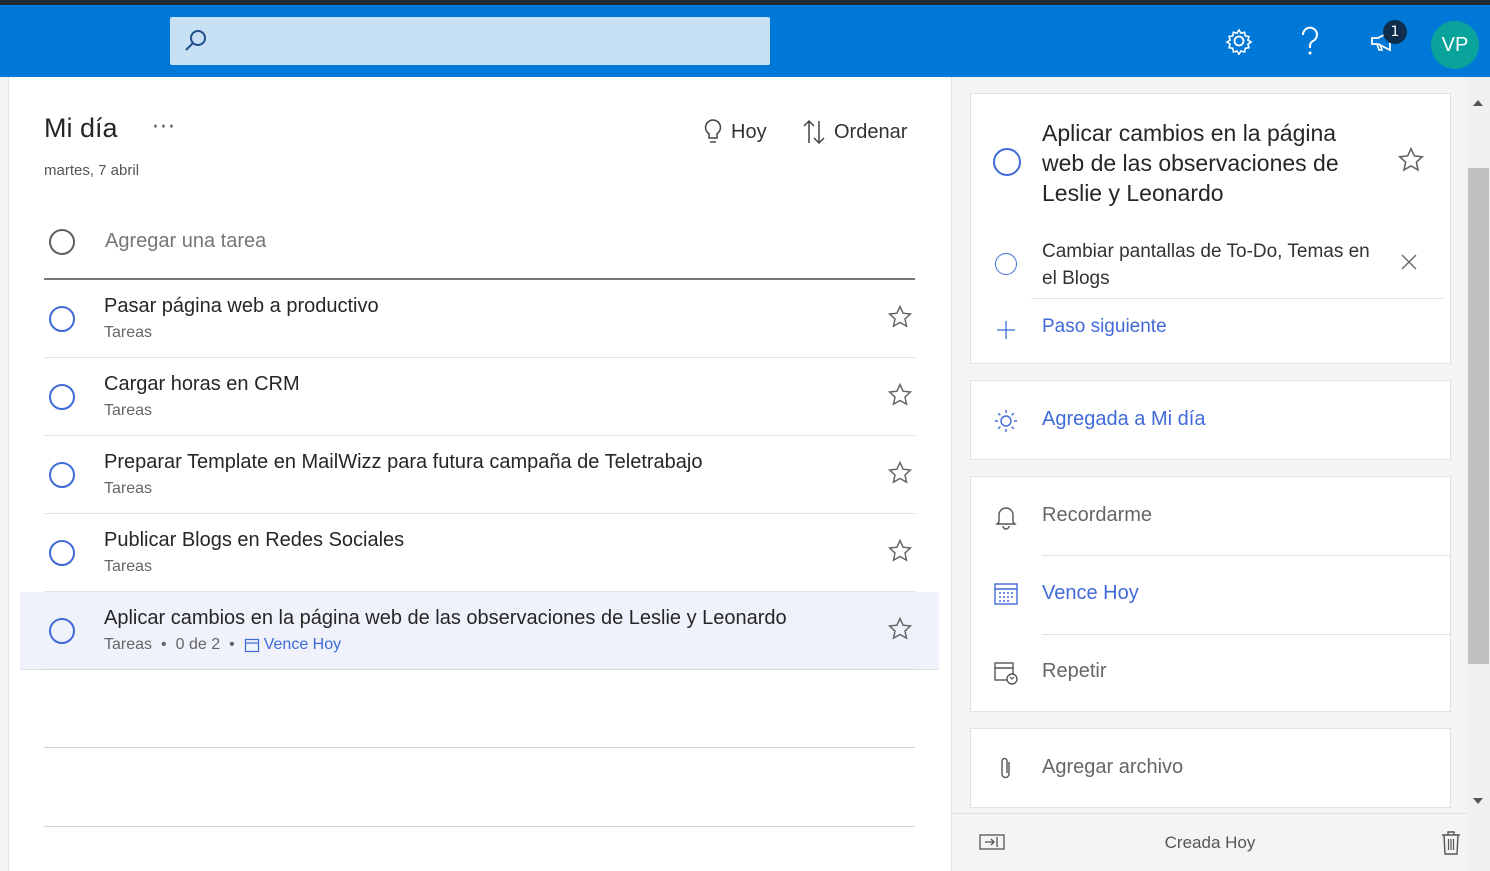  What do you see at coordinates (488, 41) in the screenshot?
I see `search-input` at bounding box center [488, 41].